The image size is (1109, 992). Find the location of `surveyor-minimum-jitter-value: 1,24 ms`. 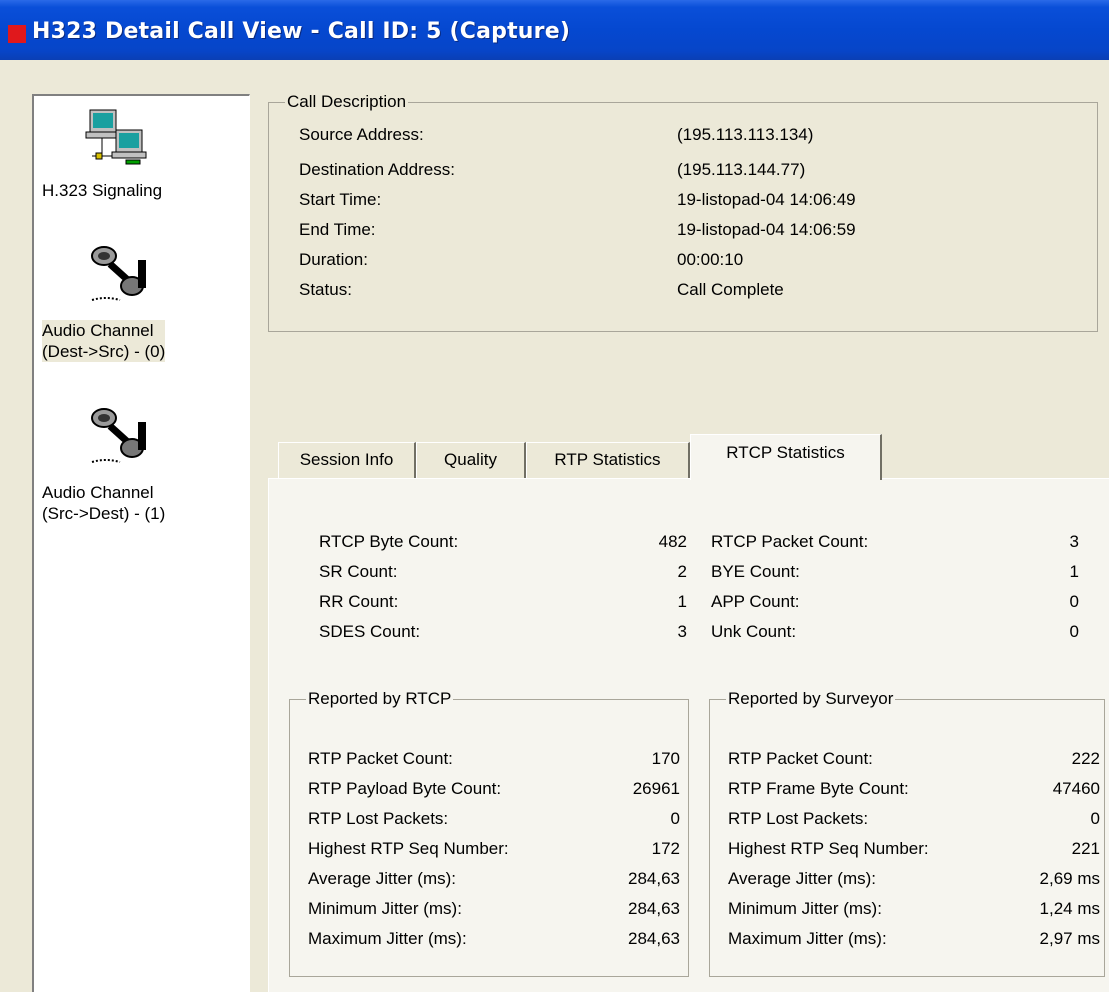

surveyor-minimum-jitter-value: 1,24 ms is located at coordinates (1069, 908).